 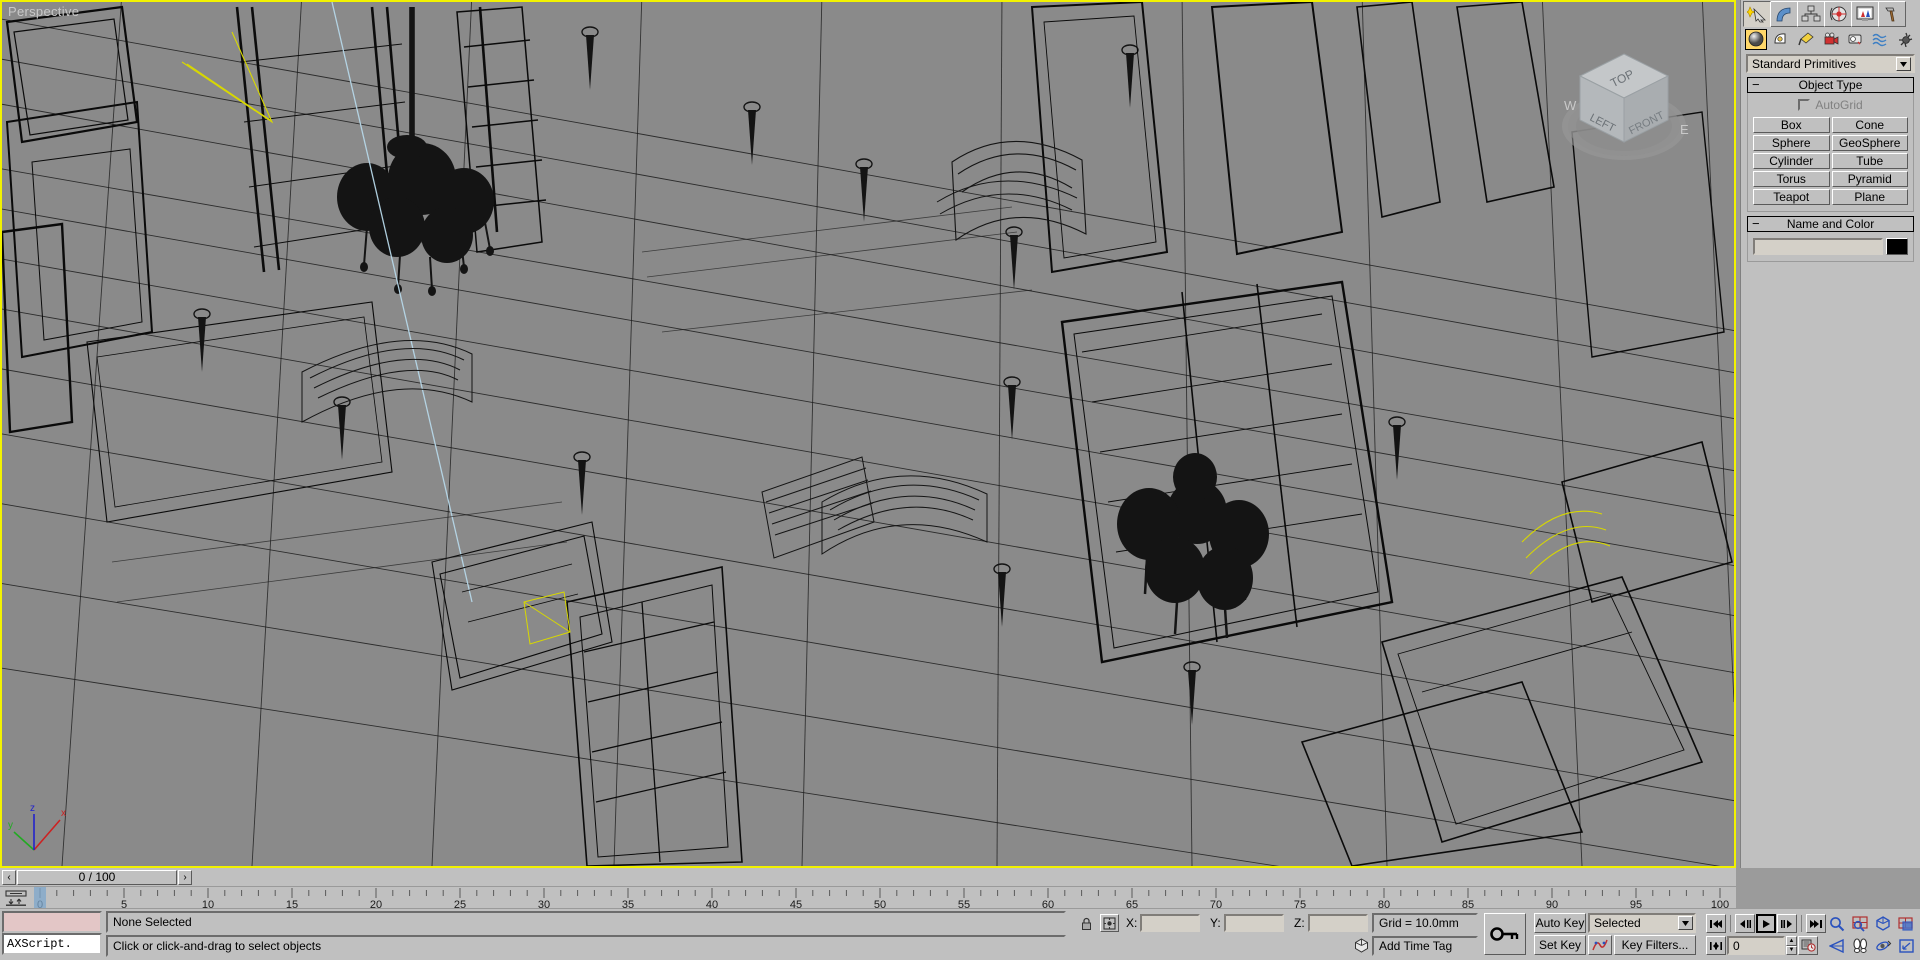 What do you see at coordinates (1837, 924) in the screenshot?
I see `zoom-button` at bounding box center [1837, 924].